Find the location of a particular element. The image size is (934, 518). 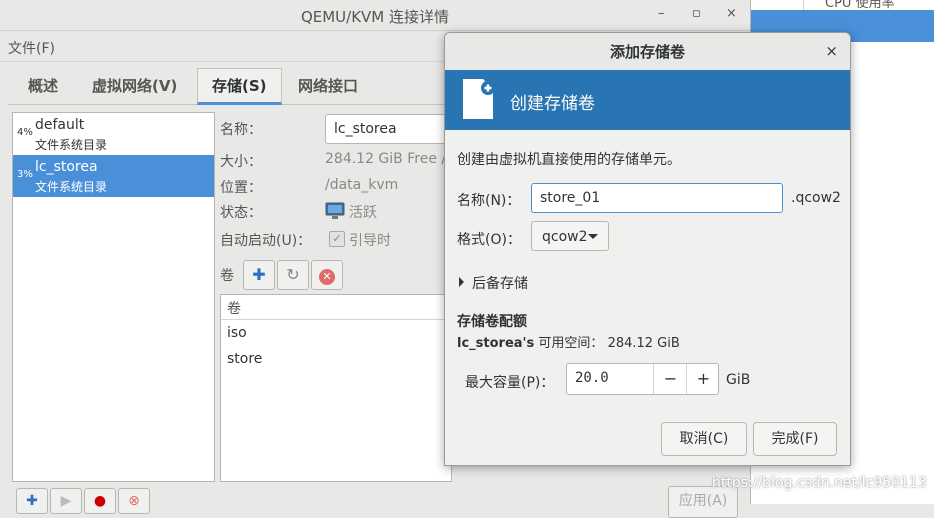

banner-title: 创建存储卷 is located at coordinates (552, 104).